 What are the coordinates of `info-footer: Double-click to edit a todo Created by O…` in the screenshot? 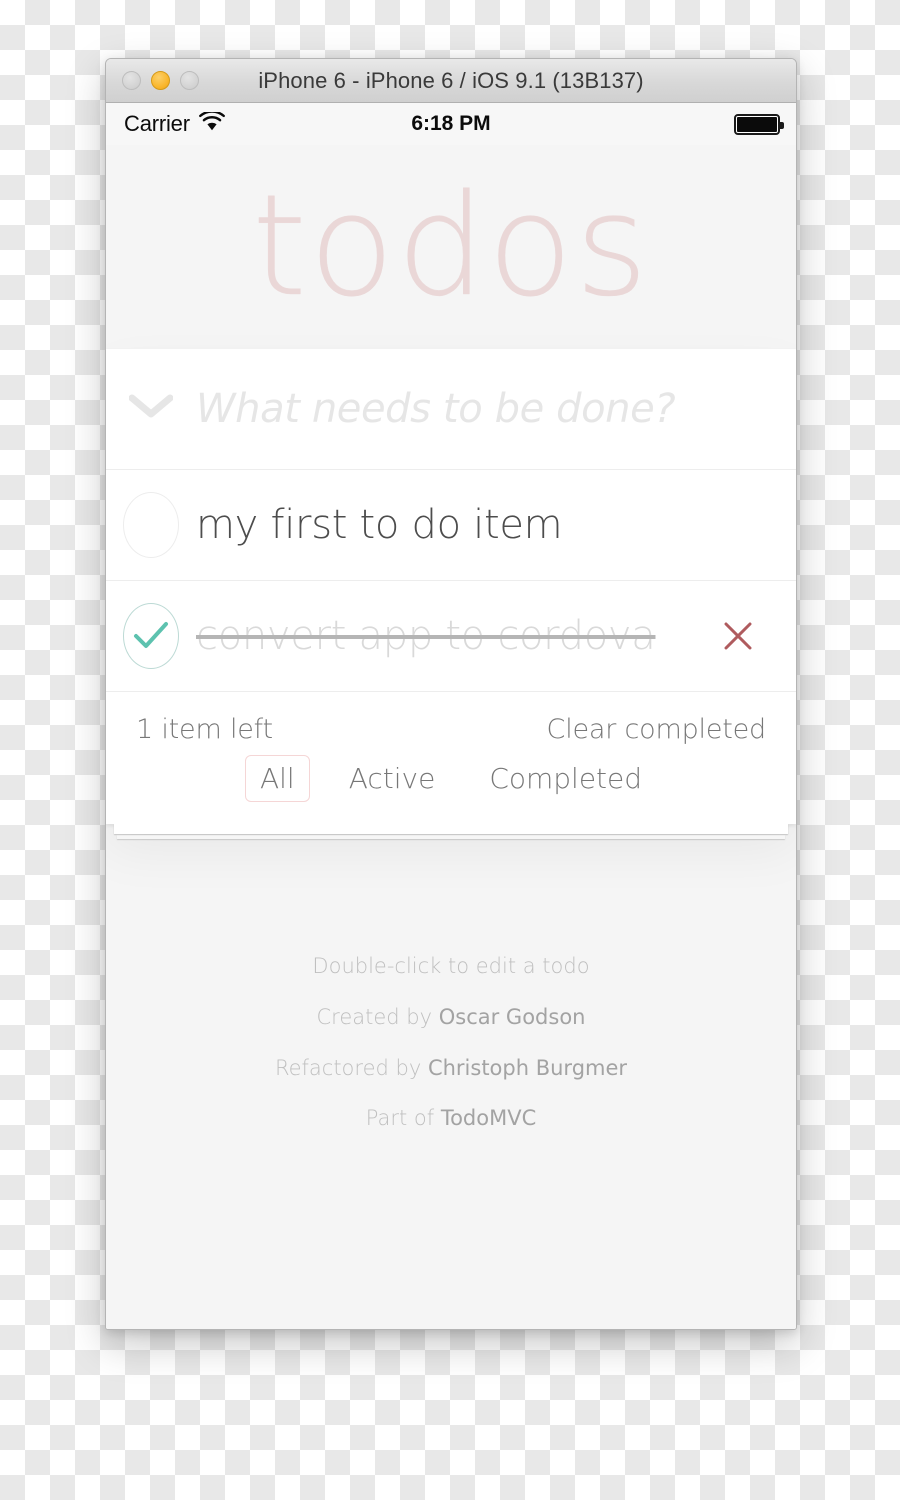 It's located at (451, 1042).